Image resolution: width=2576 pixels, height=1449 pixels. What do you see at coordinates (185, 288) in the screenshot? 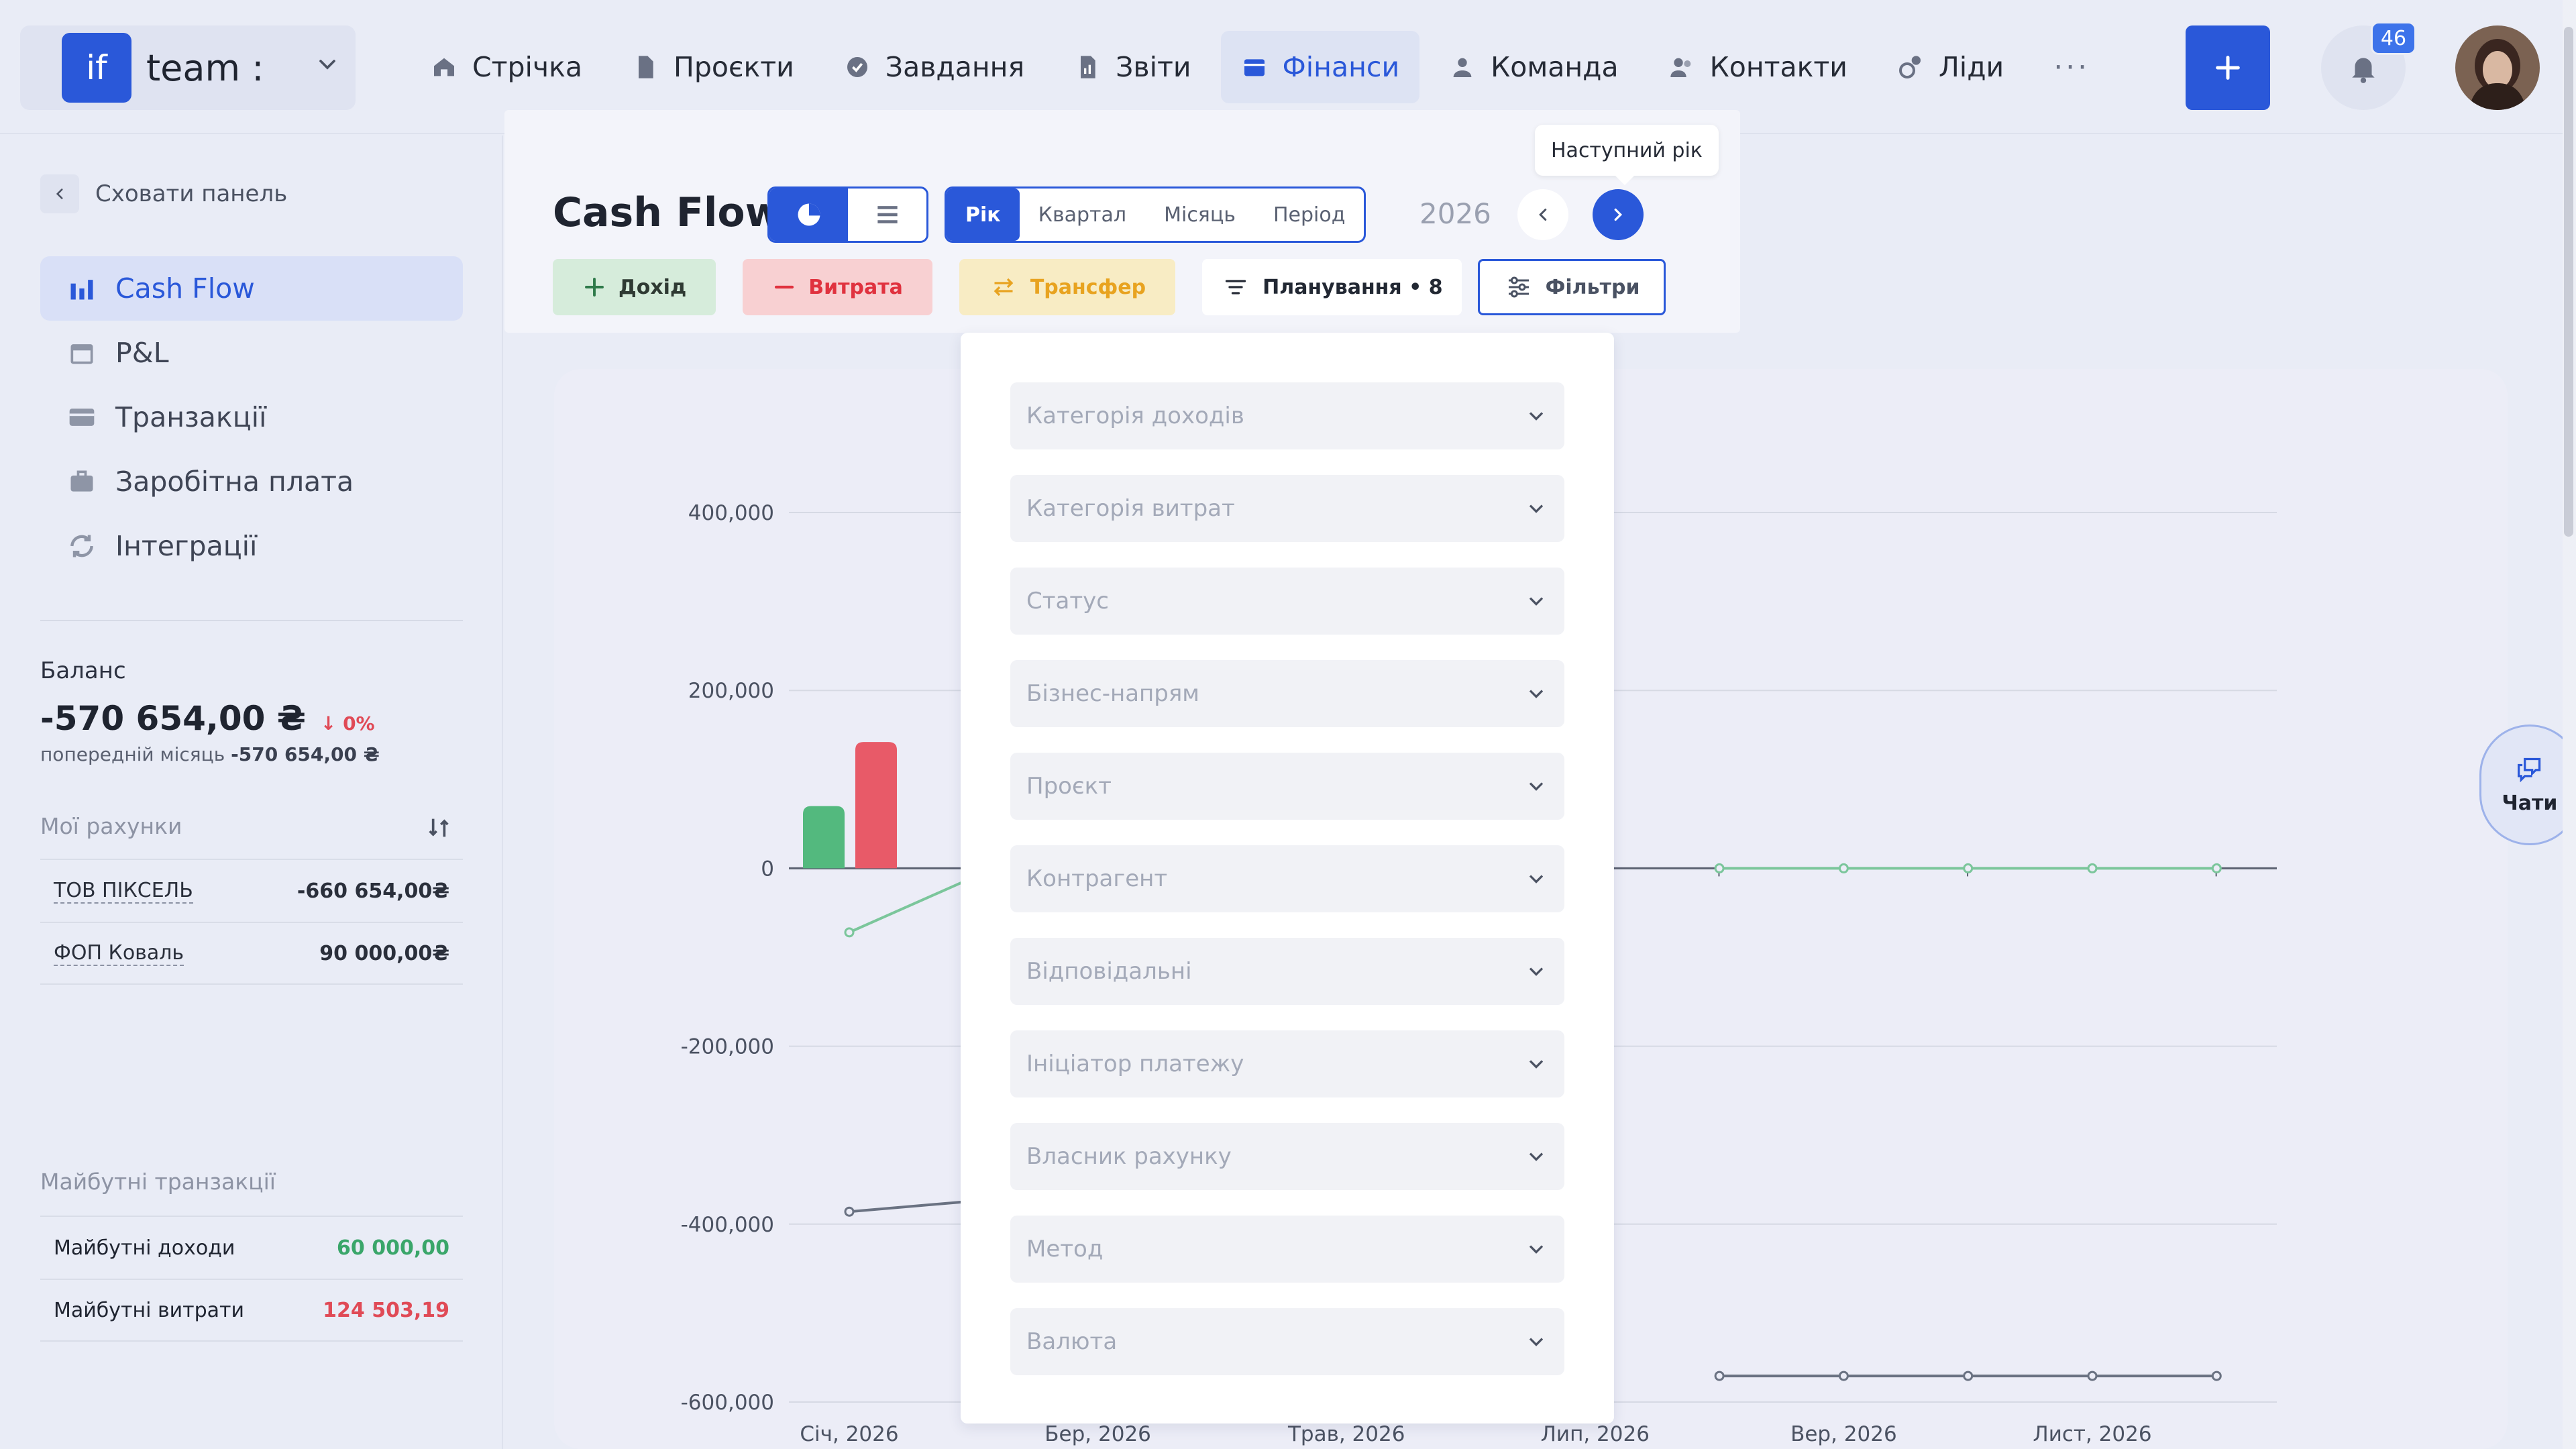
I see `sidebar-item-label: Cash Flow` at bounding box center [185, 288].